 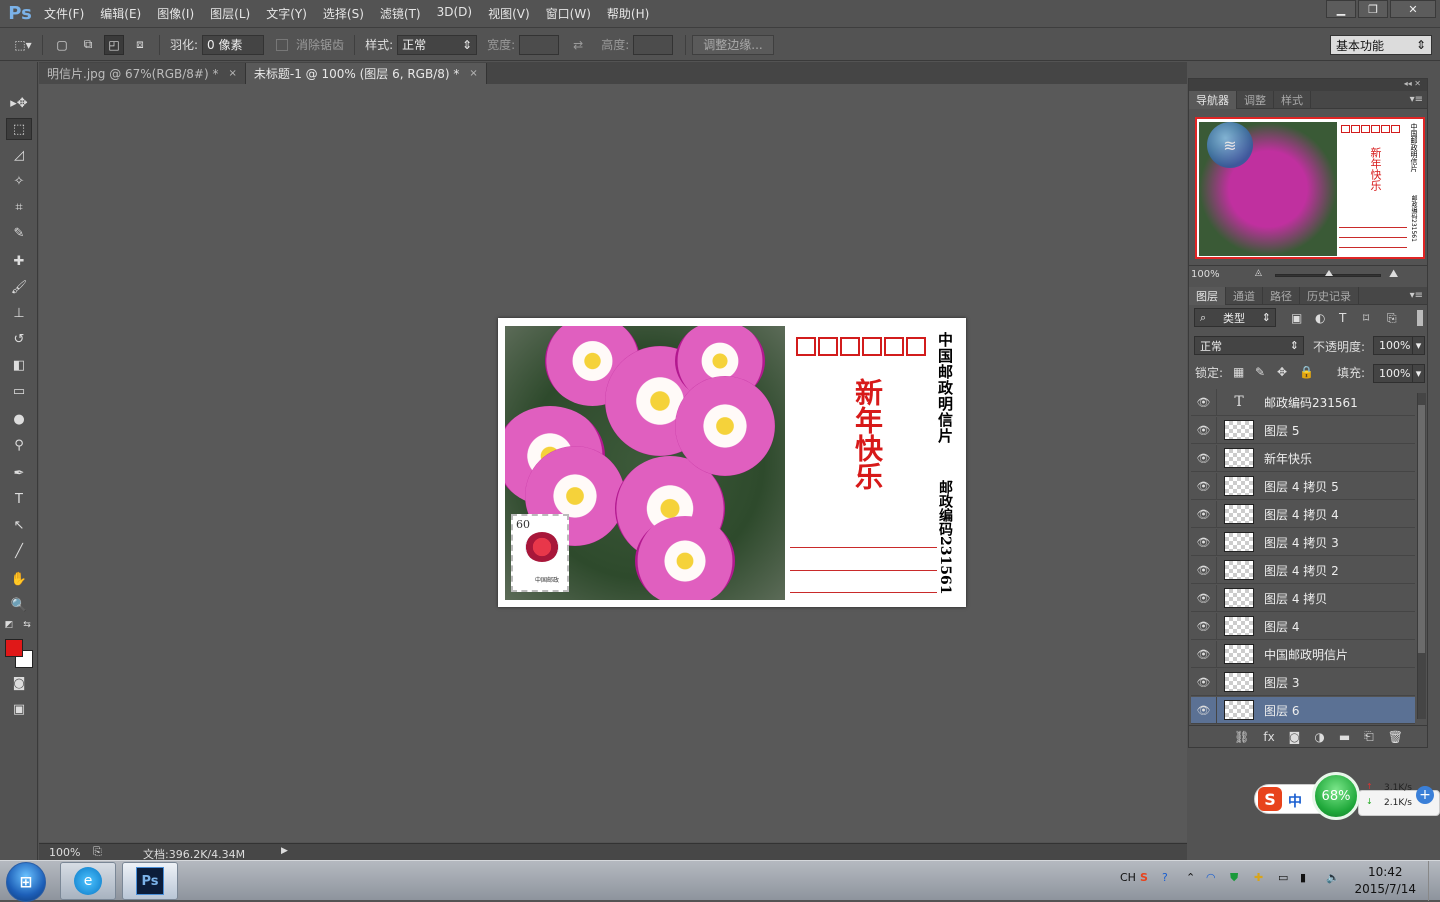 I want to click on lock-position-icon: ✥, so click(x=1282, y=372).